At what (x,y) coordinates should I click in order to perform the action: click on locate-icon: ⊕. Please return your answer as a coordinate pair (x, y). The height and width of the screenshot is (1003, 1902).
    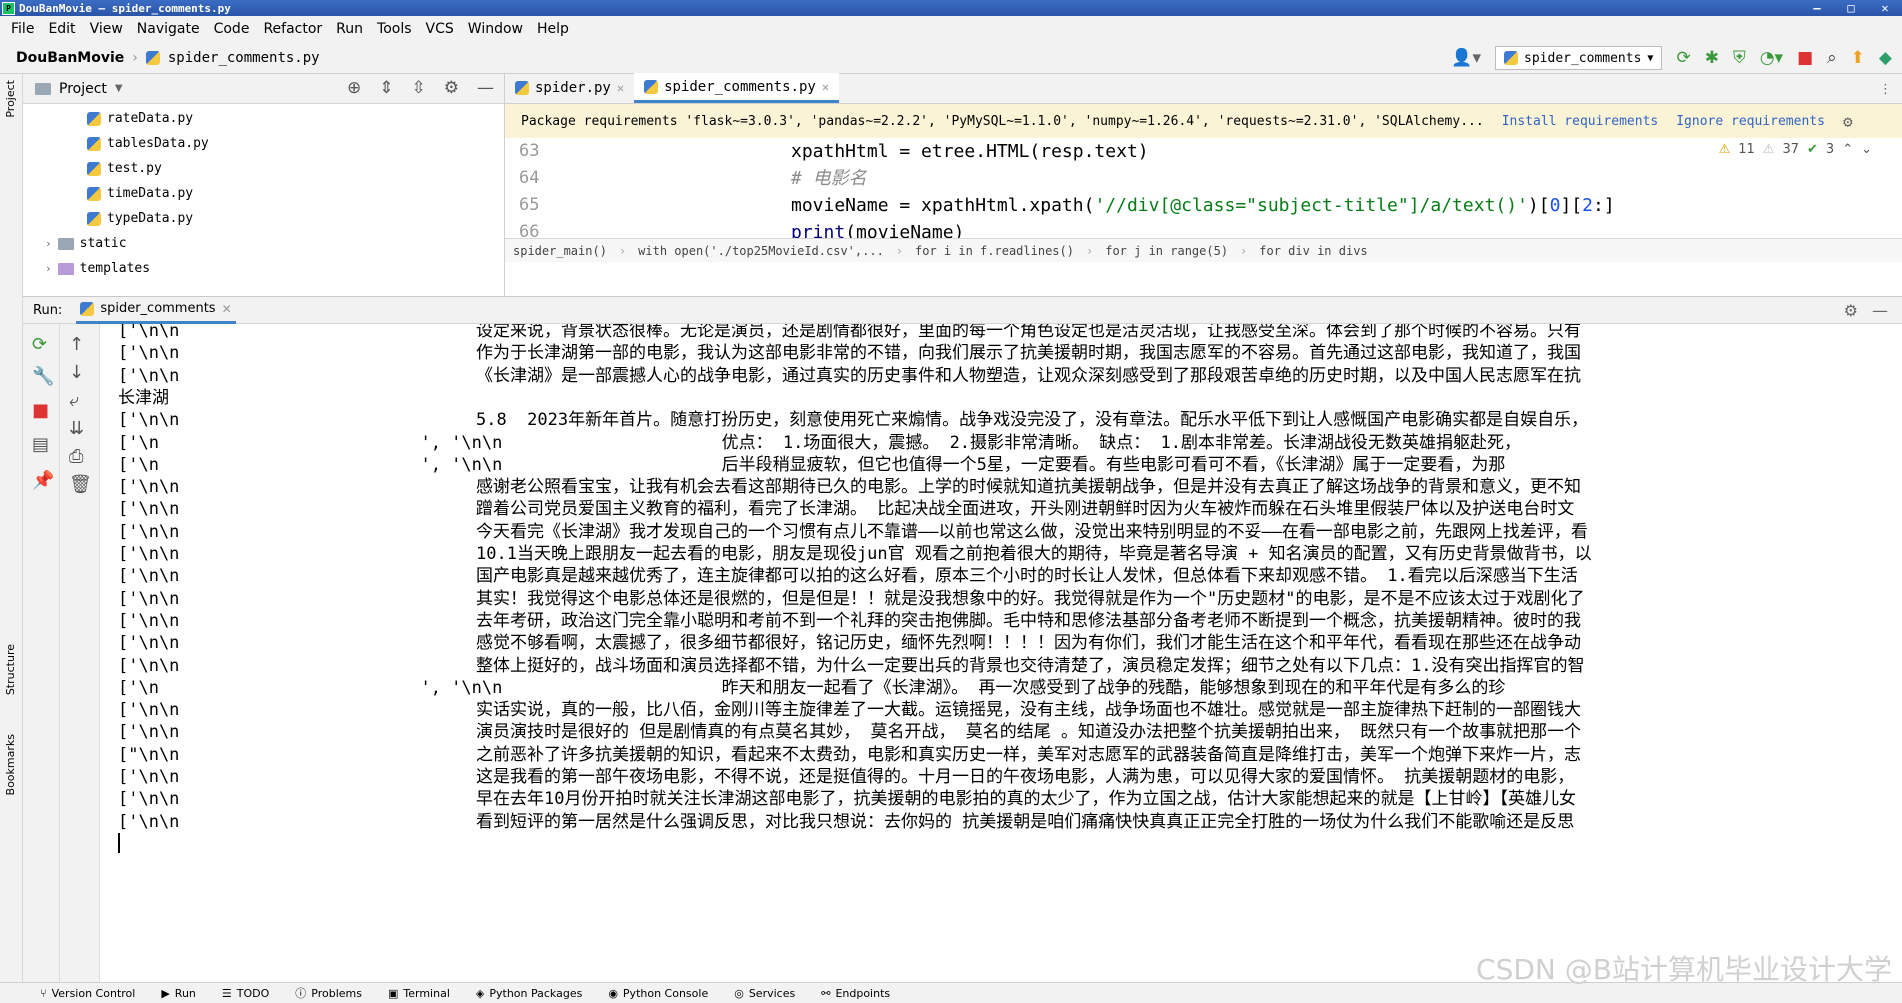
    Looking at the image, I should click on (354, 88).